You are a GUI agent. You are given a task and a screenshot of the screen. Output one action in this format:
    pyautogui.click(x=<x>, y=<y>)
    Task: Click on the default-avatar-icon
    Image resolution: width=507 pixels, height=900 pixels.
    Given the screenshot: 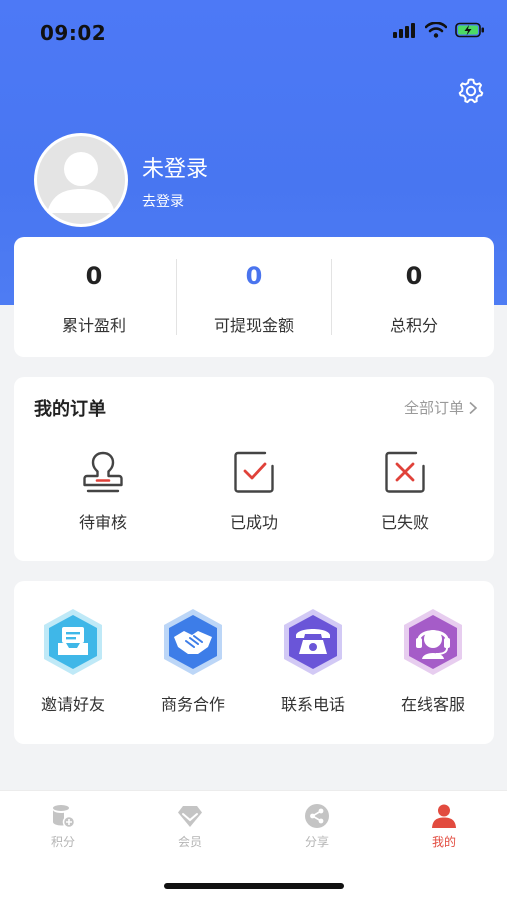 What is the action you would take?
    pyautogui.click(x=81, y=180)
    